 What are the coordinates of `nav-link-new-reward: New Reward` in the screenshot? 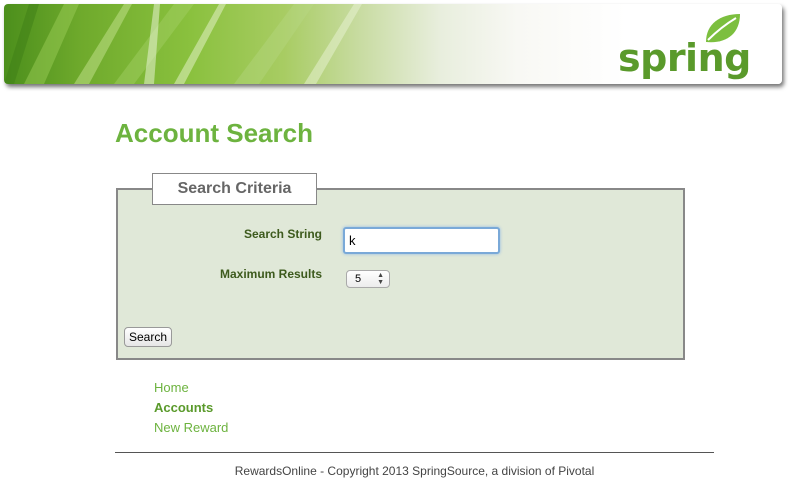 It's located at (191, 427).